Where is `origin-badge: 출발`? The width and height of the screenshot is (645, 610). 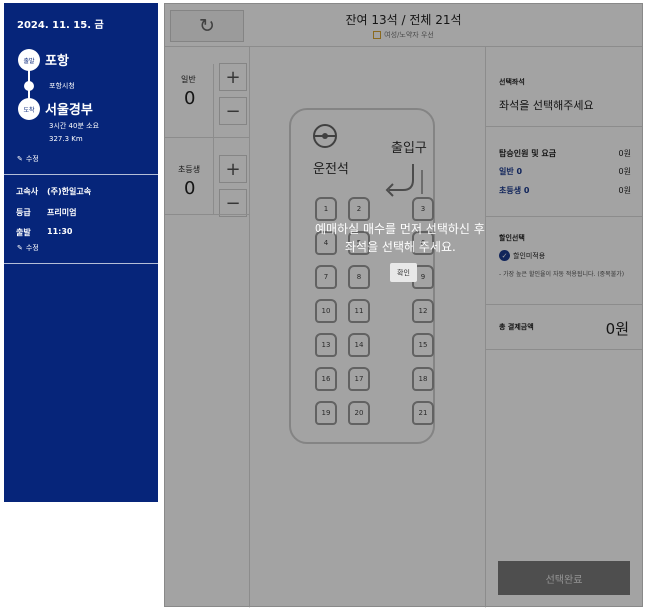 origin-badge: 출발 is located at coordinates (29, 60).